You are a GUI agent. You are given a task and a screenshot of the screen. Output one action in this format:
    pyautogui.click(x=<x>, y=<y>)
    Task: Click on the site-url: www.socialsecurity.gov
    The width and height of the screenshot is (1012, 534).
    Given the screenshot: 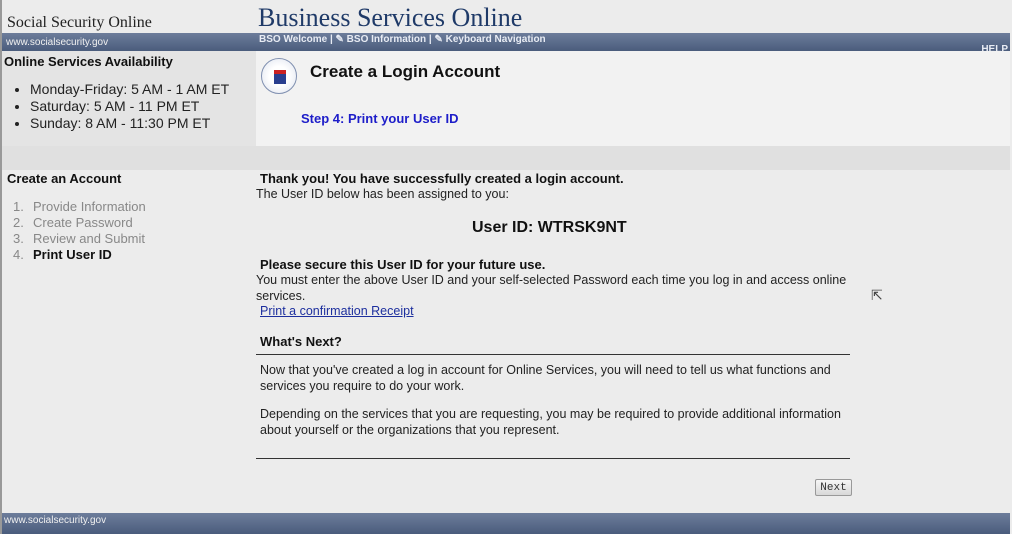 What is the action you would take?
    pyautogui.click(x=57, y=42)
    